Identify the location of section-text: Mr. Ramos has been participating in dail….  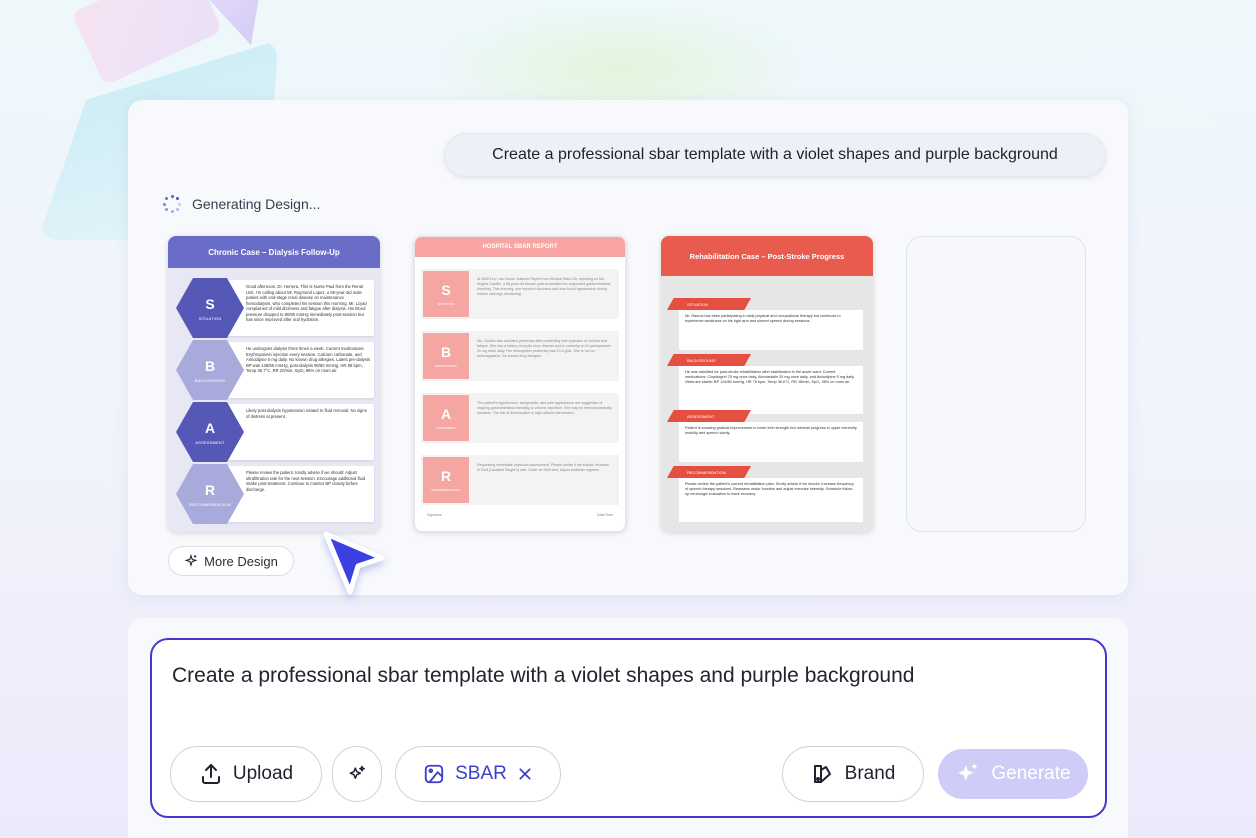
(771, 330).